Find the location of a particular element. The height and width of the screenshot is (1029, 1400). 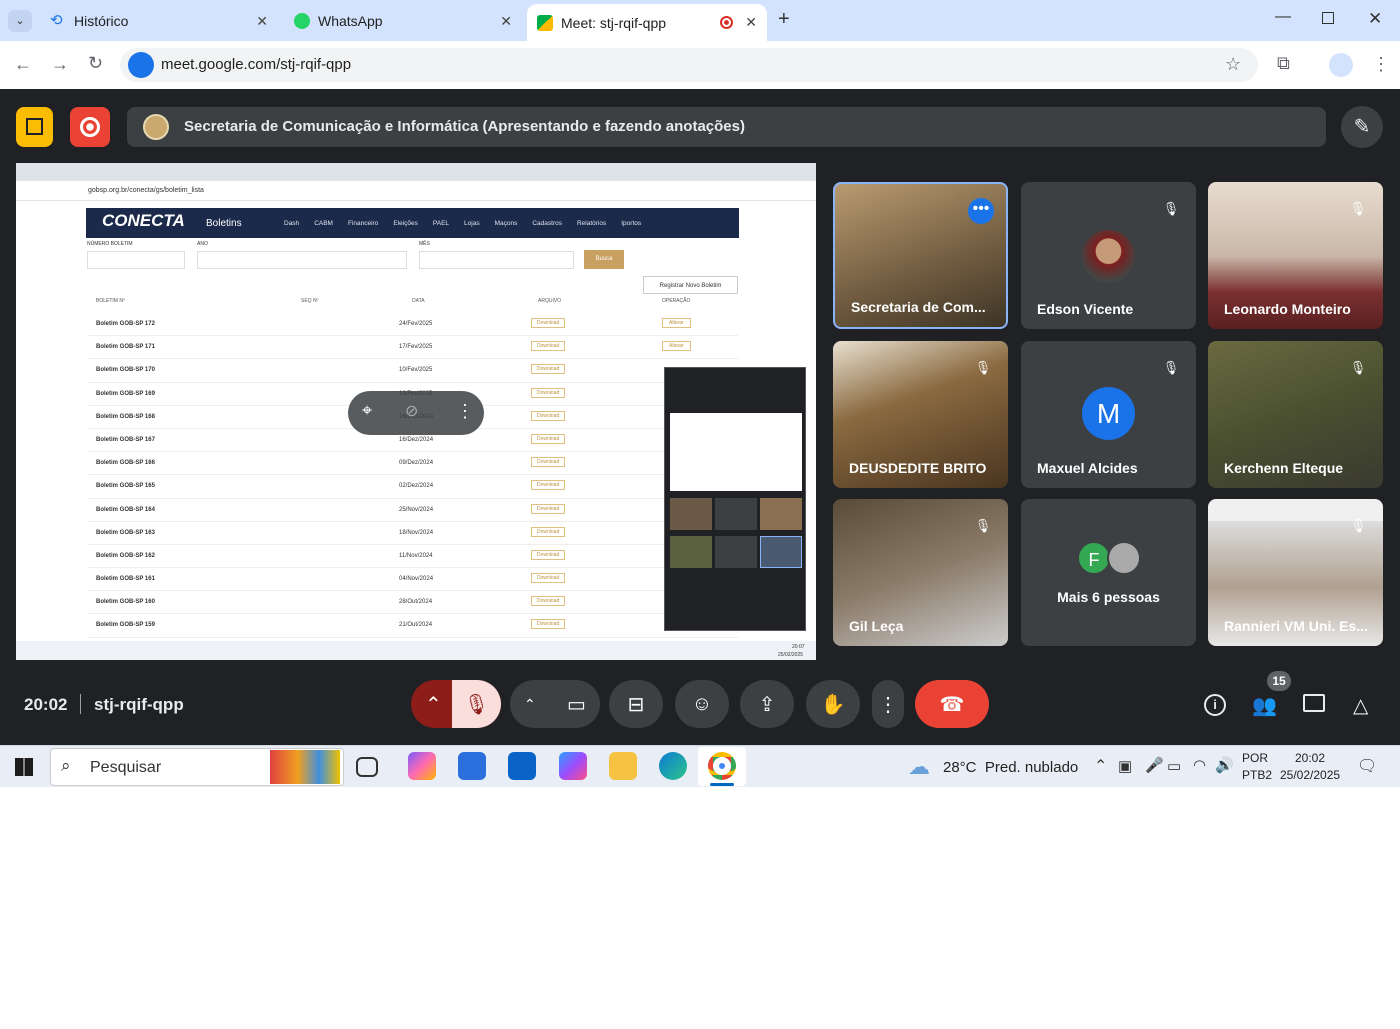

boletim-number: Boletim GOB-SP 162 is located at coordinates (125, 555).